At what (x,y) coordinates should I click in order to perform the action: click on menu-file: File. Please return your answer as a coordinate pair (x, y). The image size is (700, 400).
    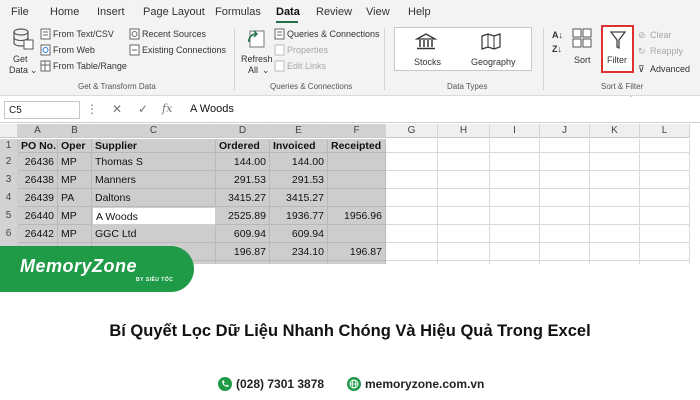
    Looking at the image, I should click on (20, 12).